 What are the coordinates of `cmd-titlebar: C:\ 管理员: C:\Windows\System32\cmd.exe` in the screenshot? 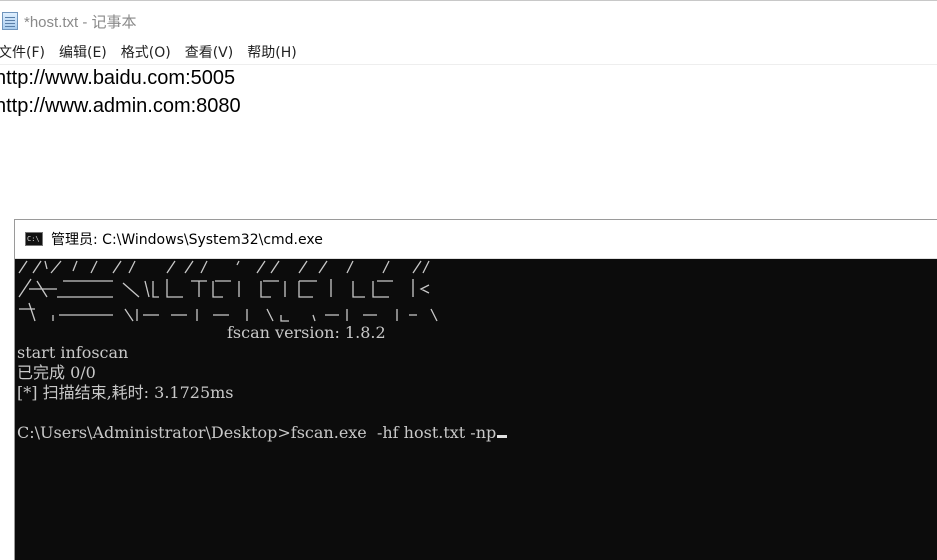 It's located at (476, 239).